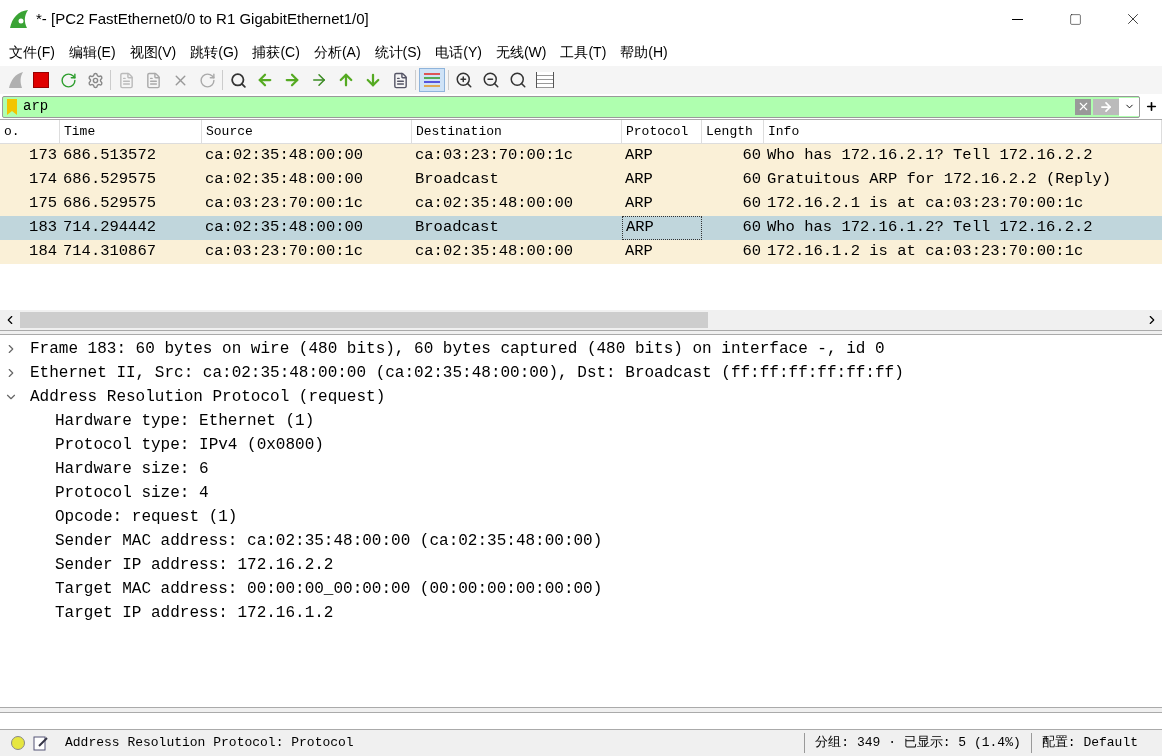  What do you see at coordinates (12, 106) in the screenshot?
I see `bookmark-icon` at bounding box center [12, 106].